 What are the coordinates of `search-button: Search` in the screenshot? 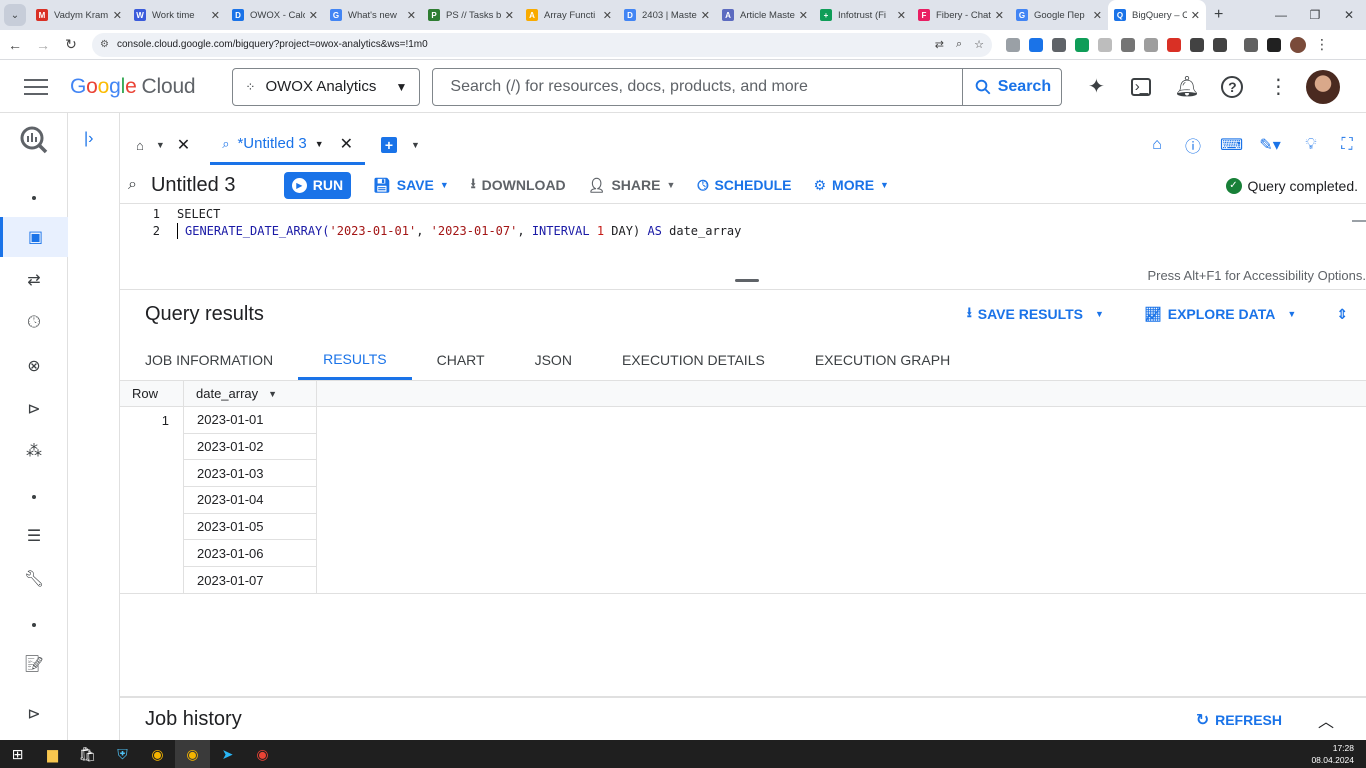 It's located at (1011, 86).